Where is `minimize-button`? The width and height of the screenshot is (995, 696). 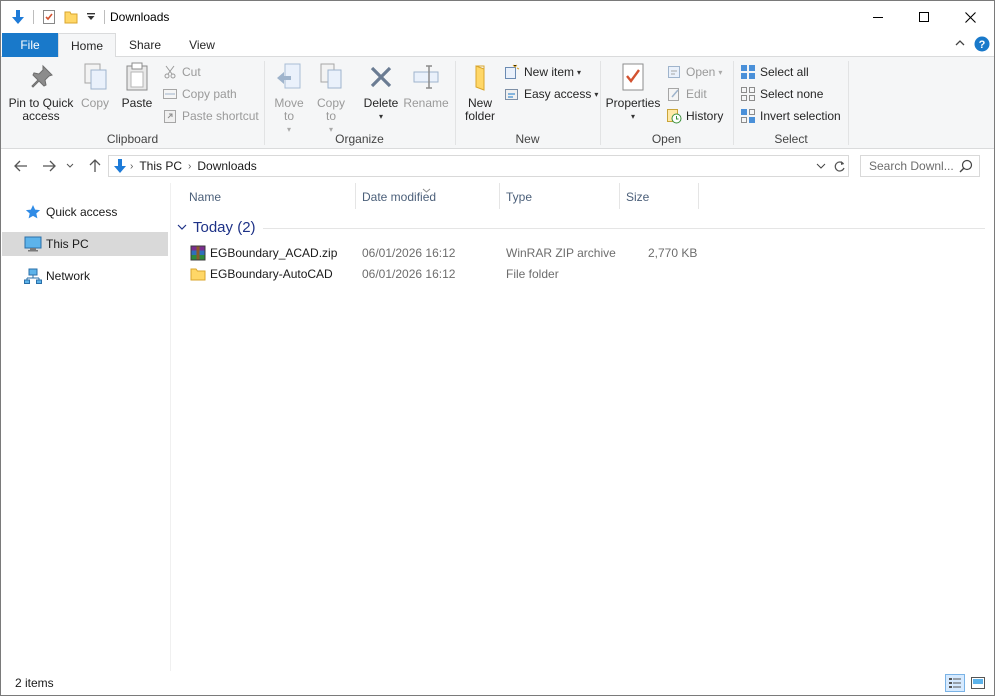
minimize-button is located at coordinates (878, 17).